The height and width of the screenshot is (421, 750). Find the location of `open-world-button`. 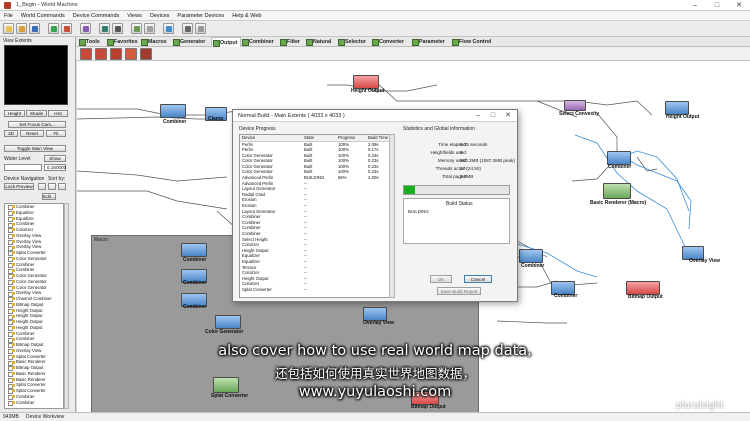

open-world-button is located at coordinates (21, 28).